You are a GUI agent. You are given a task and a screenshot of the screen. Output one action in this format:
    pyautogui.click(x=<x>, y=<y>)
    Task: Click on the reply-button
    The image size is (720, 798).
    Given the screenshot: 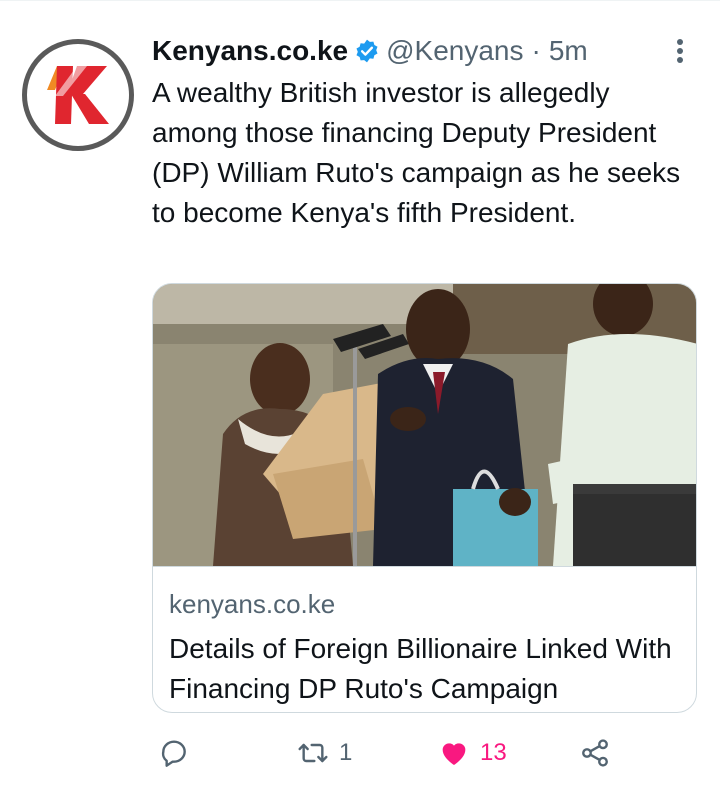 What is the action you would take?
    pyautogui.click(x=179, y=753)
    